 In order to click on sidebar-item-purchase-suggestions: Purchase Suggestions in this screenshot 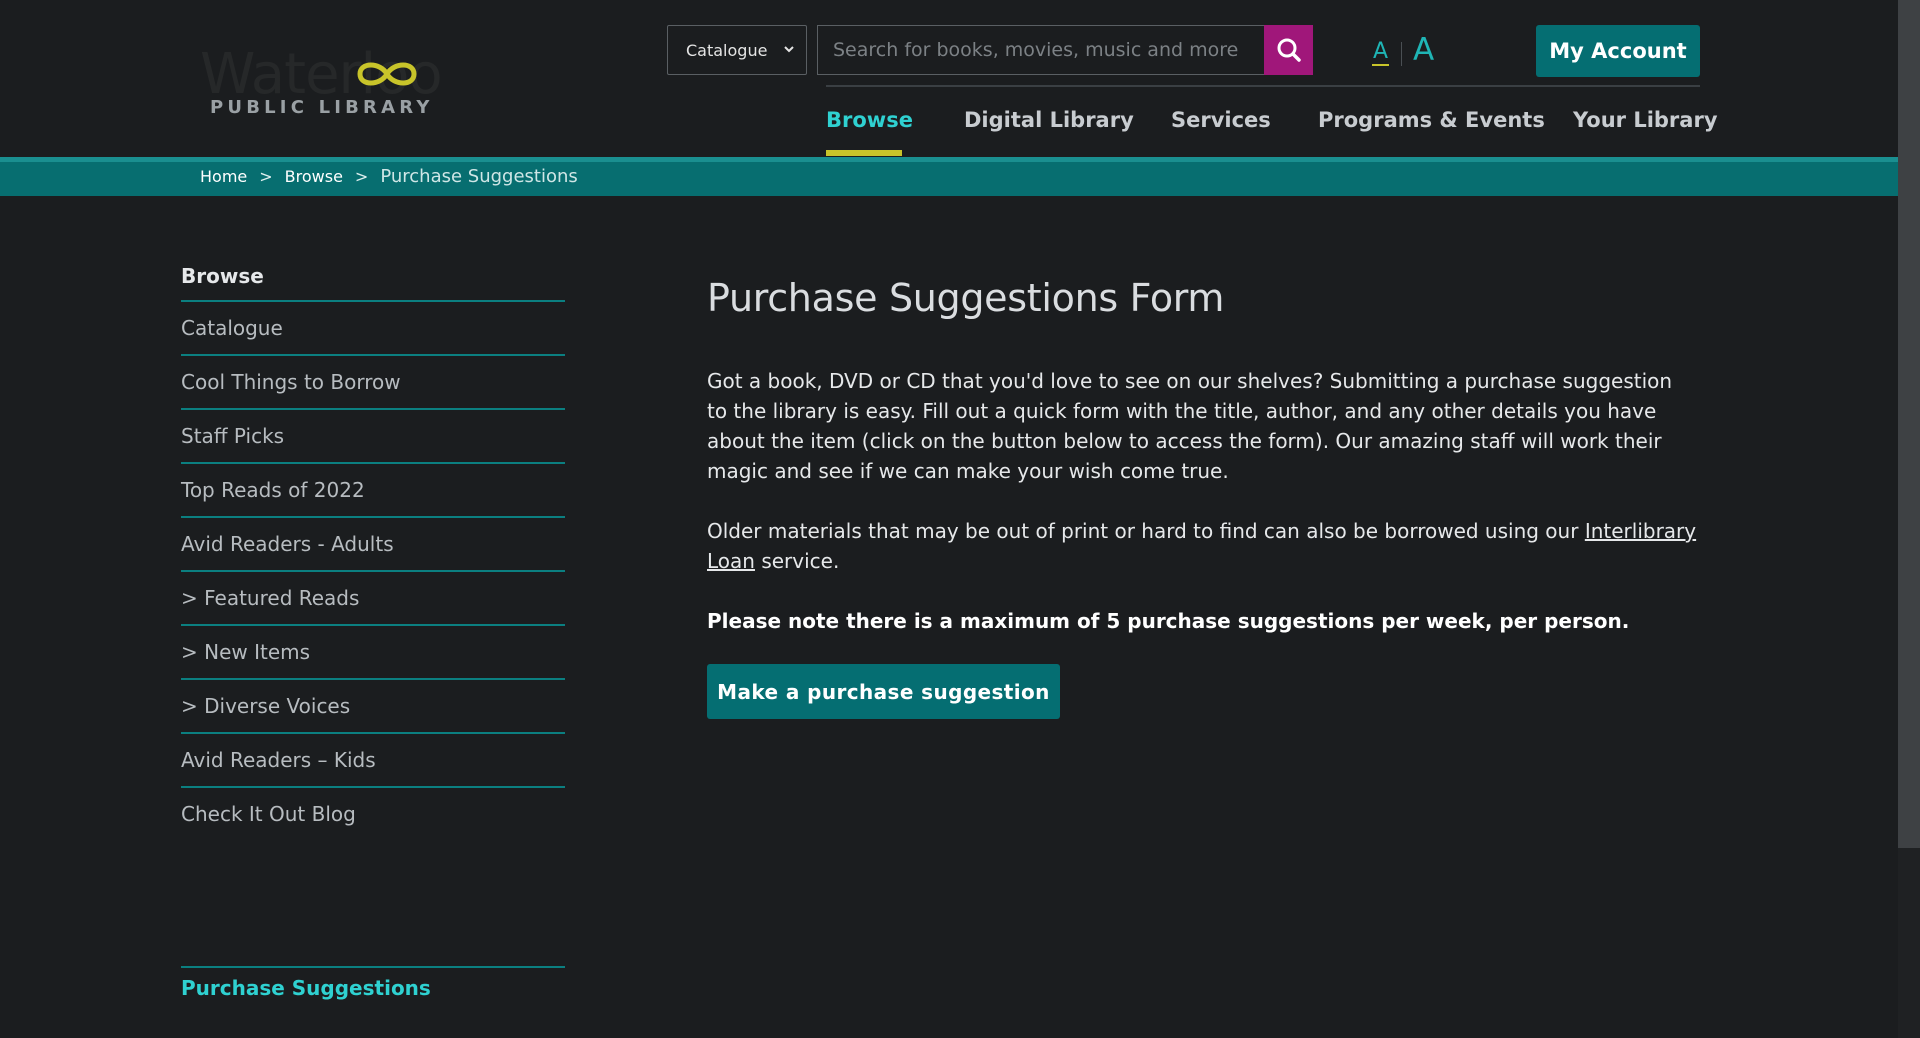, I will do `click(373, 983)`.